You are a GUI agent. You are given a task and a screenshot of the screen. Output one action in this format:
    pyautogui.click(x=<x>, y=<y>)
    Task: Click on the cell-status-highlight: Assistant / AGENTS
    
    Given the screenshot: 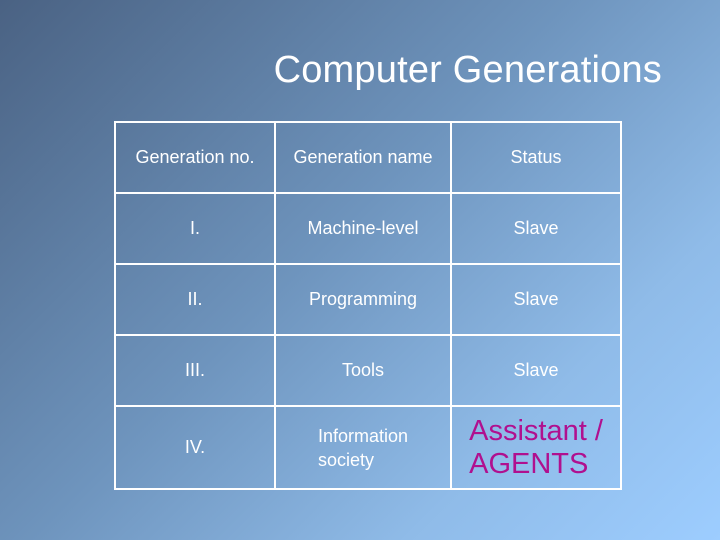 What is the action you would take?
    pyautogui.click(x=536, y=447)
    